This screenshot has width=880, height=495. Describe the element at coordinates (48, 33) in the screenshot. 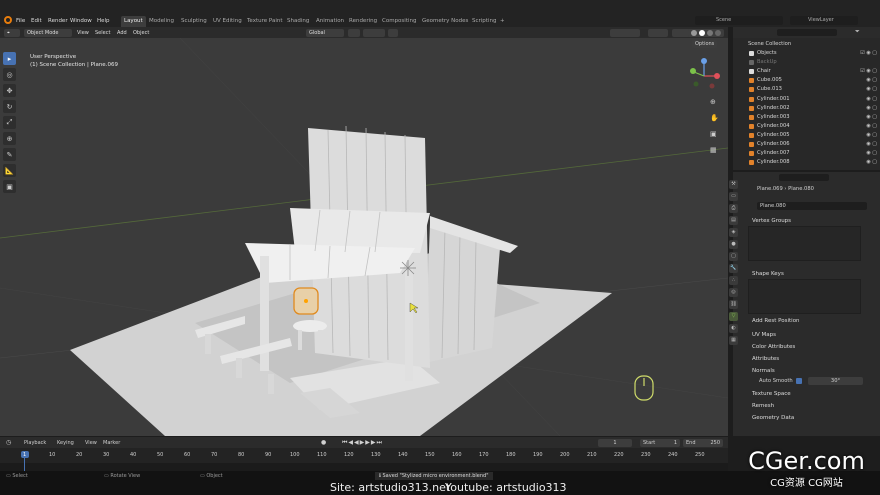

I see `mode-dropdown: Object Mode` at that location.